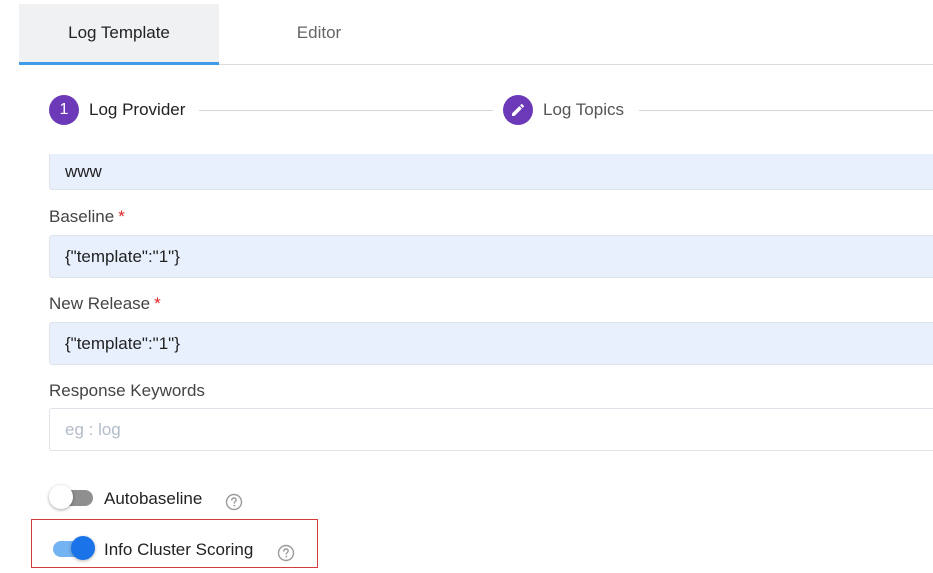 The height and width of the screenshot is (573, 933). I want to click on step-1-number: 1, so click(64, 110).